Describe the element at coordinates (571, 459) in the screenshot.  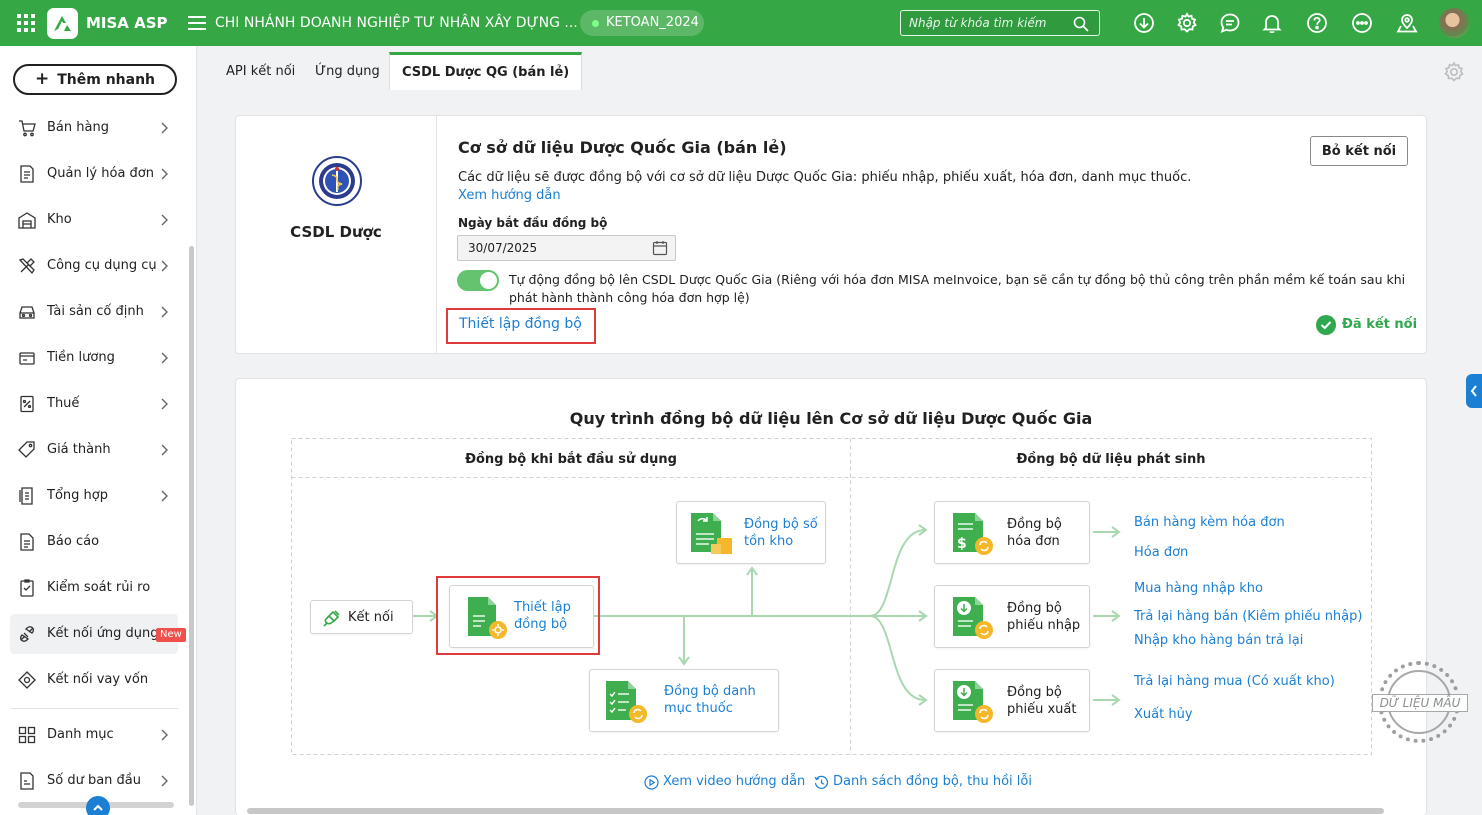
I see `col-left-header: Đồng bộ khi bắt đầu sử dụng` at that location.